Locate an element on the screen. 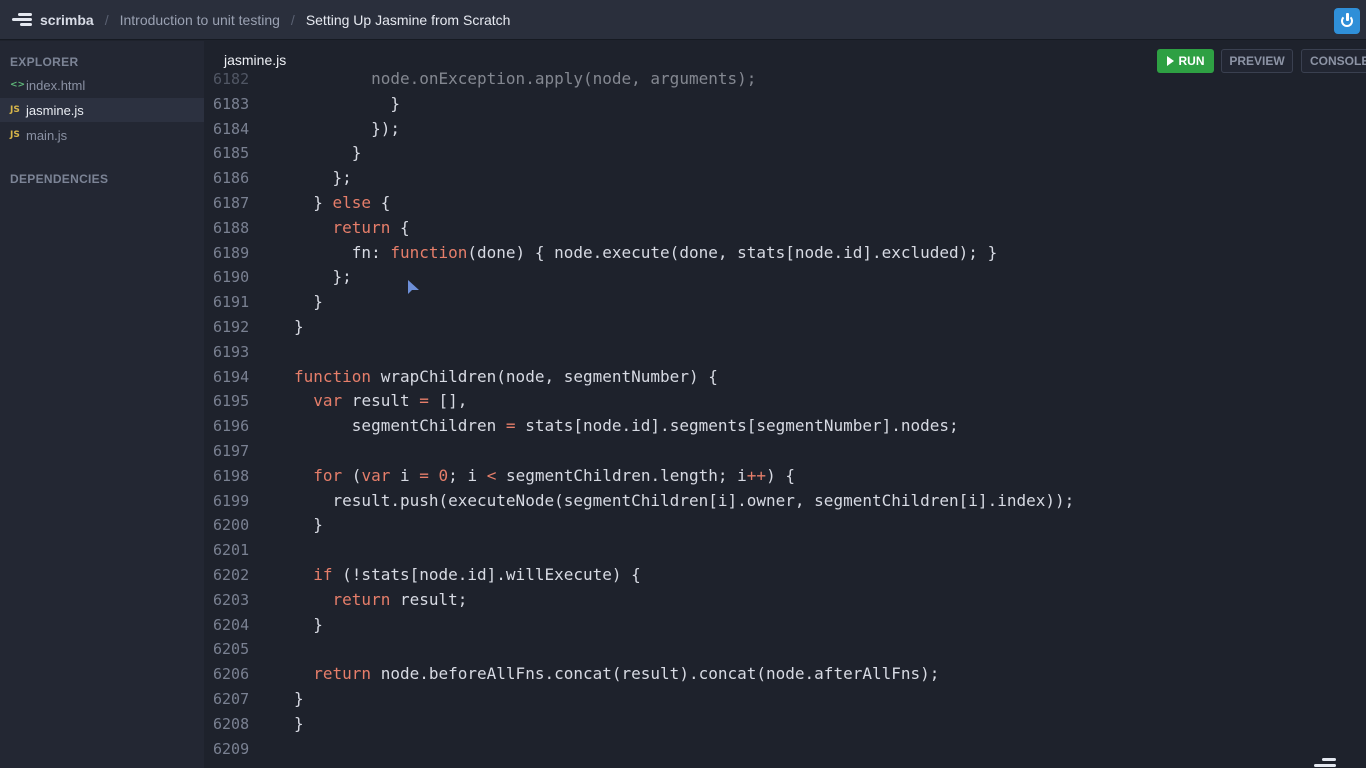 The width and height of the screenshot is (1366, 768). app-name: scrimba is located at coordinates (67, 19).